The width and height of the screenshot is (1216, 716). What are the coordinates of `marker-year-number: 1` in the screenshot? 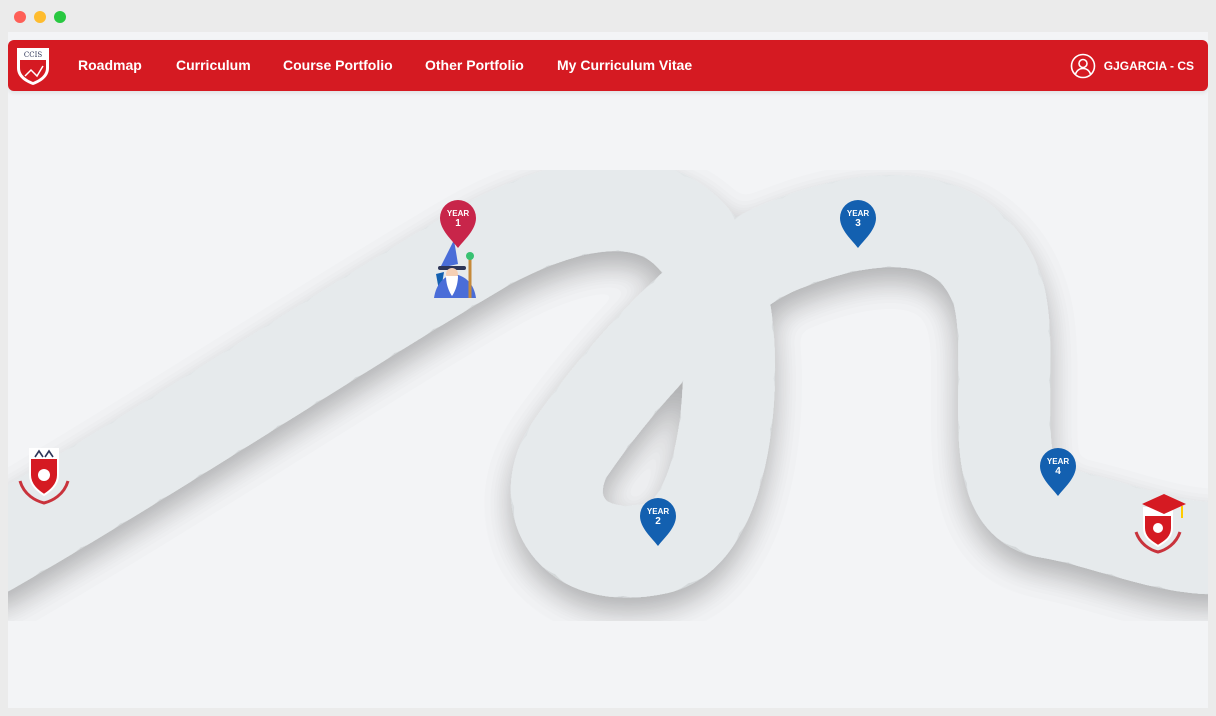 It's located at (458, 223).